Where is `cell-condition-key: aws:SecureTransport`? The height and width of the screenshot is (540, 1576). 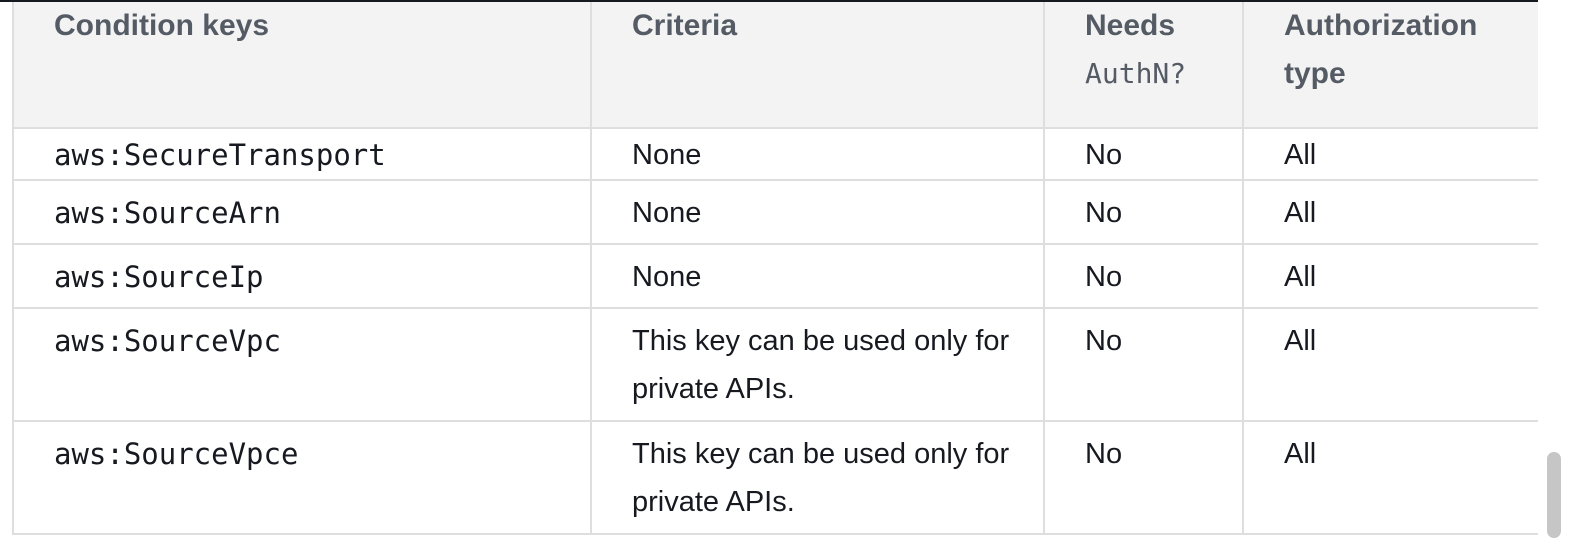 cell-condition-key: aws:SecureTransport is located at coordinates (302, 154).